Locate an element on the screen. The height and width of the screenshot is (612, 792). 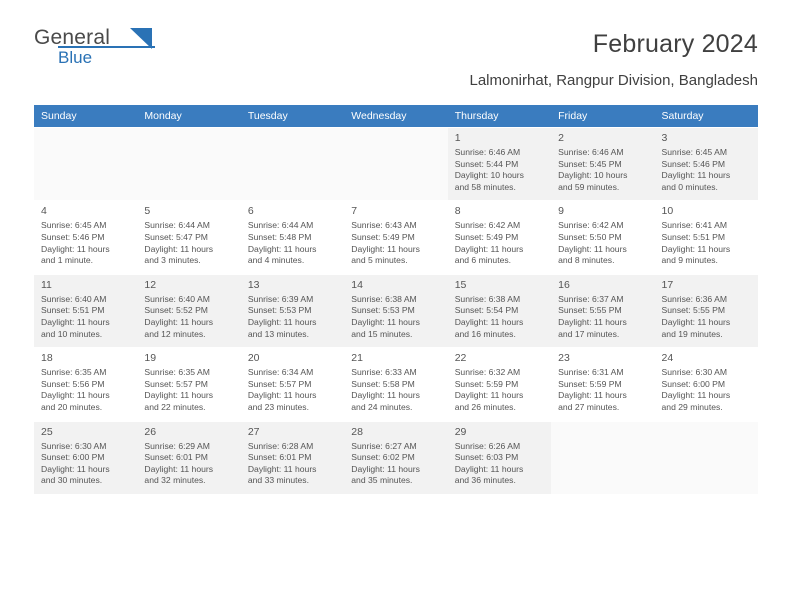
sunset-text: Sunset: 5:48 PM is located at coordinates (279, 236).